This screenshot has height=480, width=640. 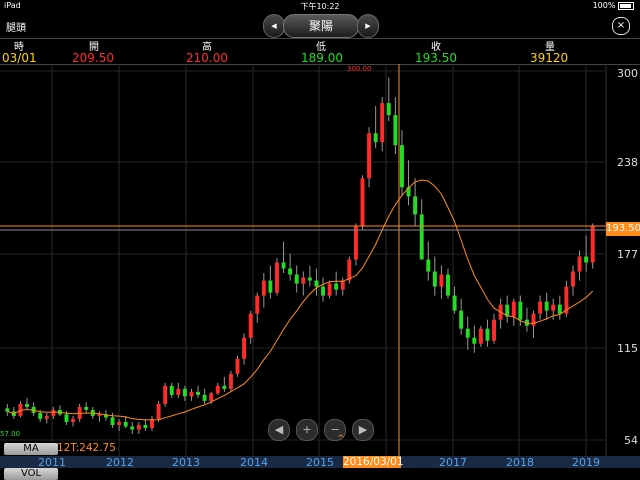 I want to click on x-tick-label: 2013, so click(x=186, y=462).